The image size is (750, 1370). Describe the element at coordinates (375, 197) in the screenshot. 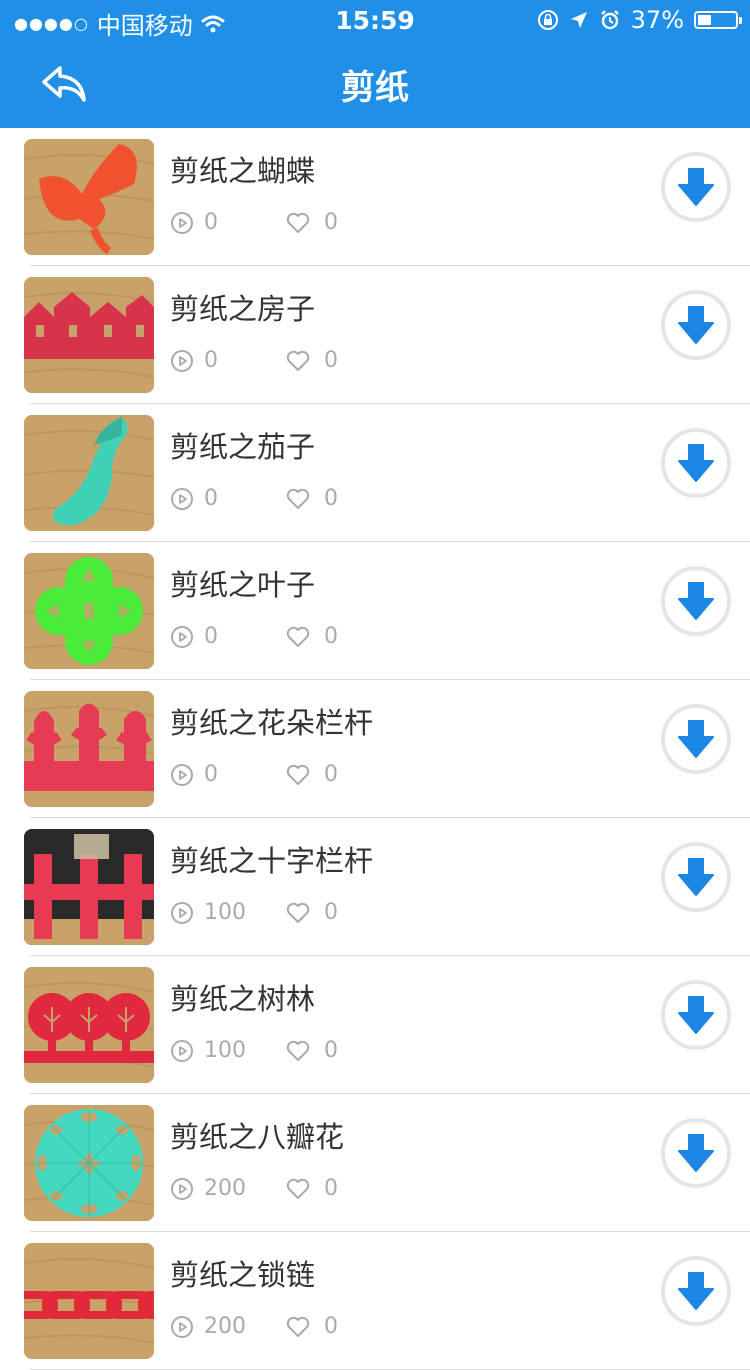

I see `list-item: 剪纸之蝴蝶 0 0` at that location.